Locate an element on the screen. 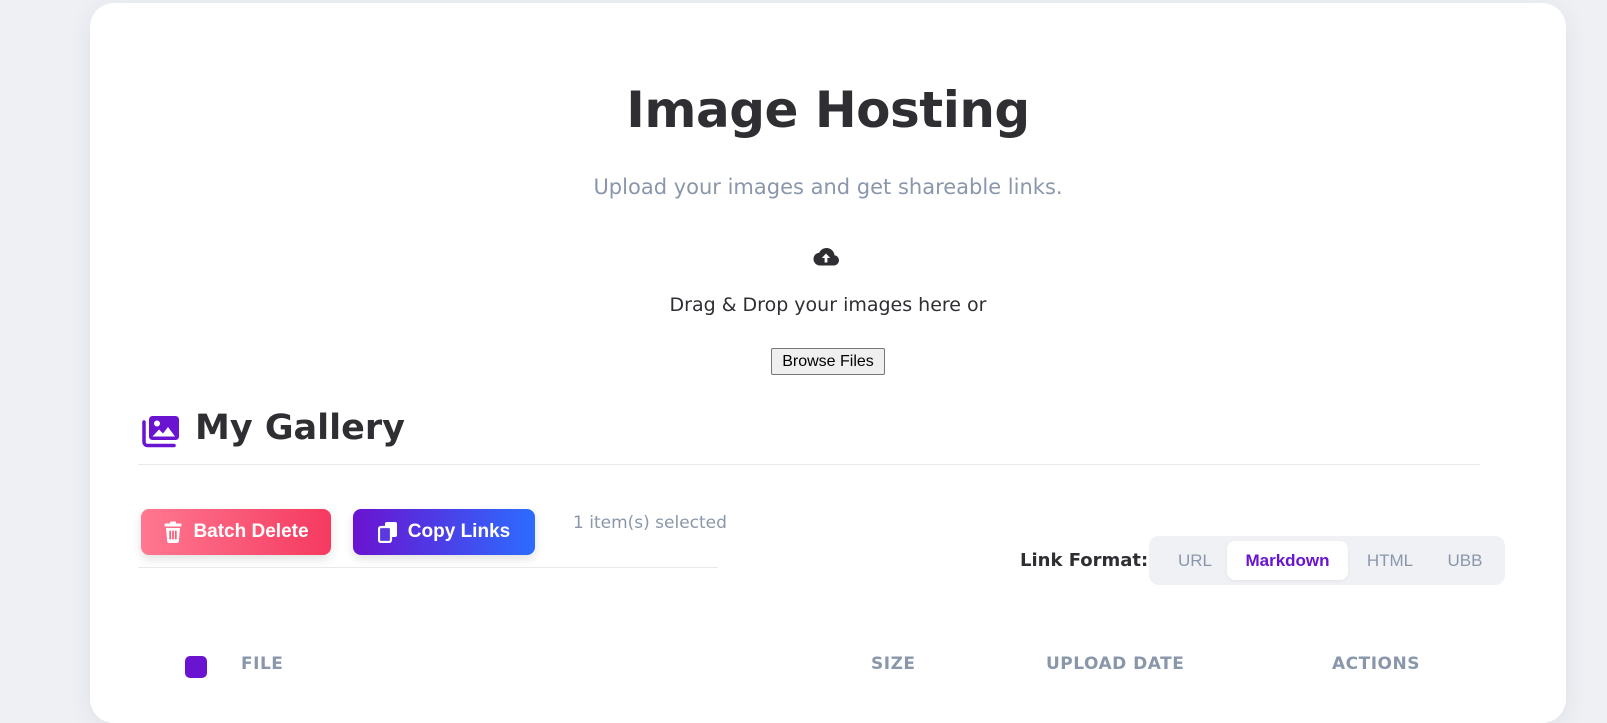  images-icon is located at coordinates (160, 432).